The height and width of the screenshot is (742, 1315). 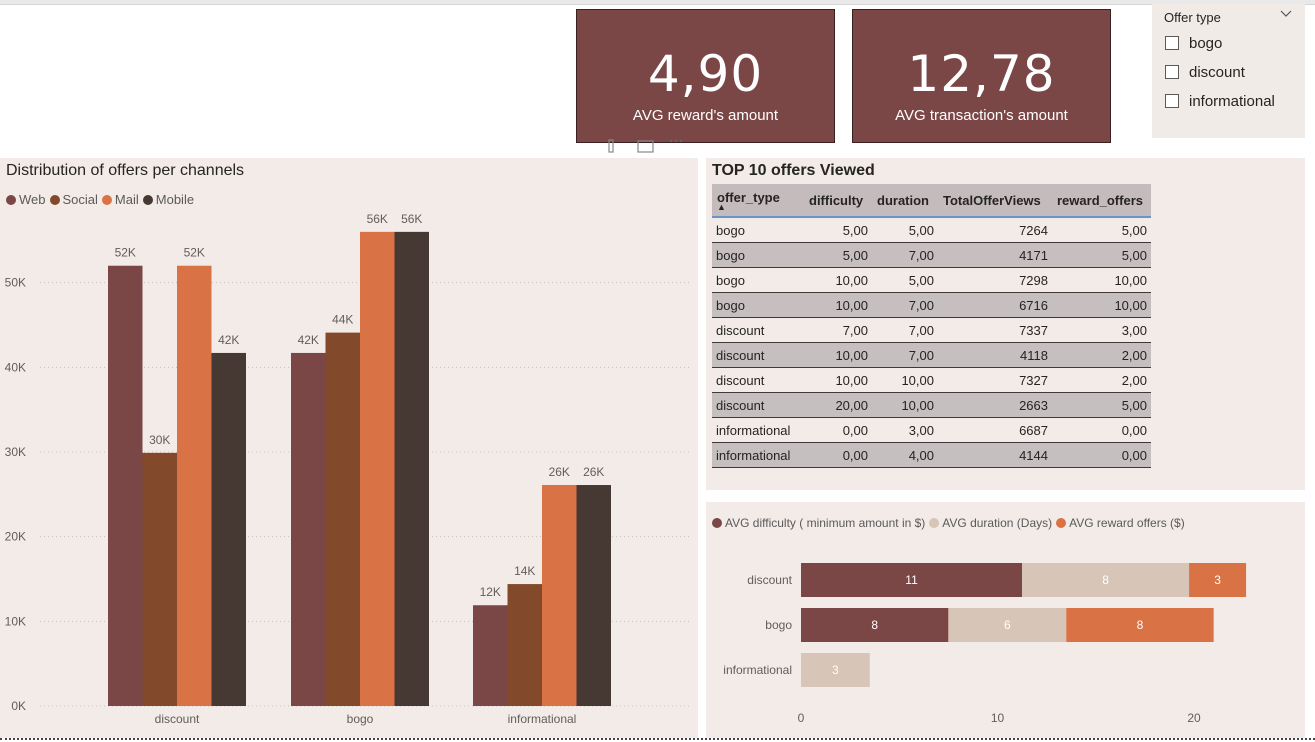 I want to click on slicer-option-informational: informational, so click(x=1220, y=101).